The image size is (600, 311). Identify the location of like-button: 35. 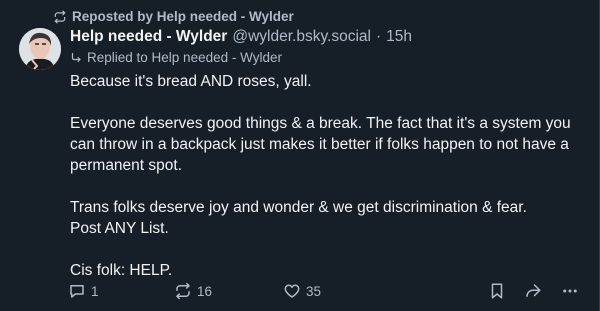
(302, 291).